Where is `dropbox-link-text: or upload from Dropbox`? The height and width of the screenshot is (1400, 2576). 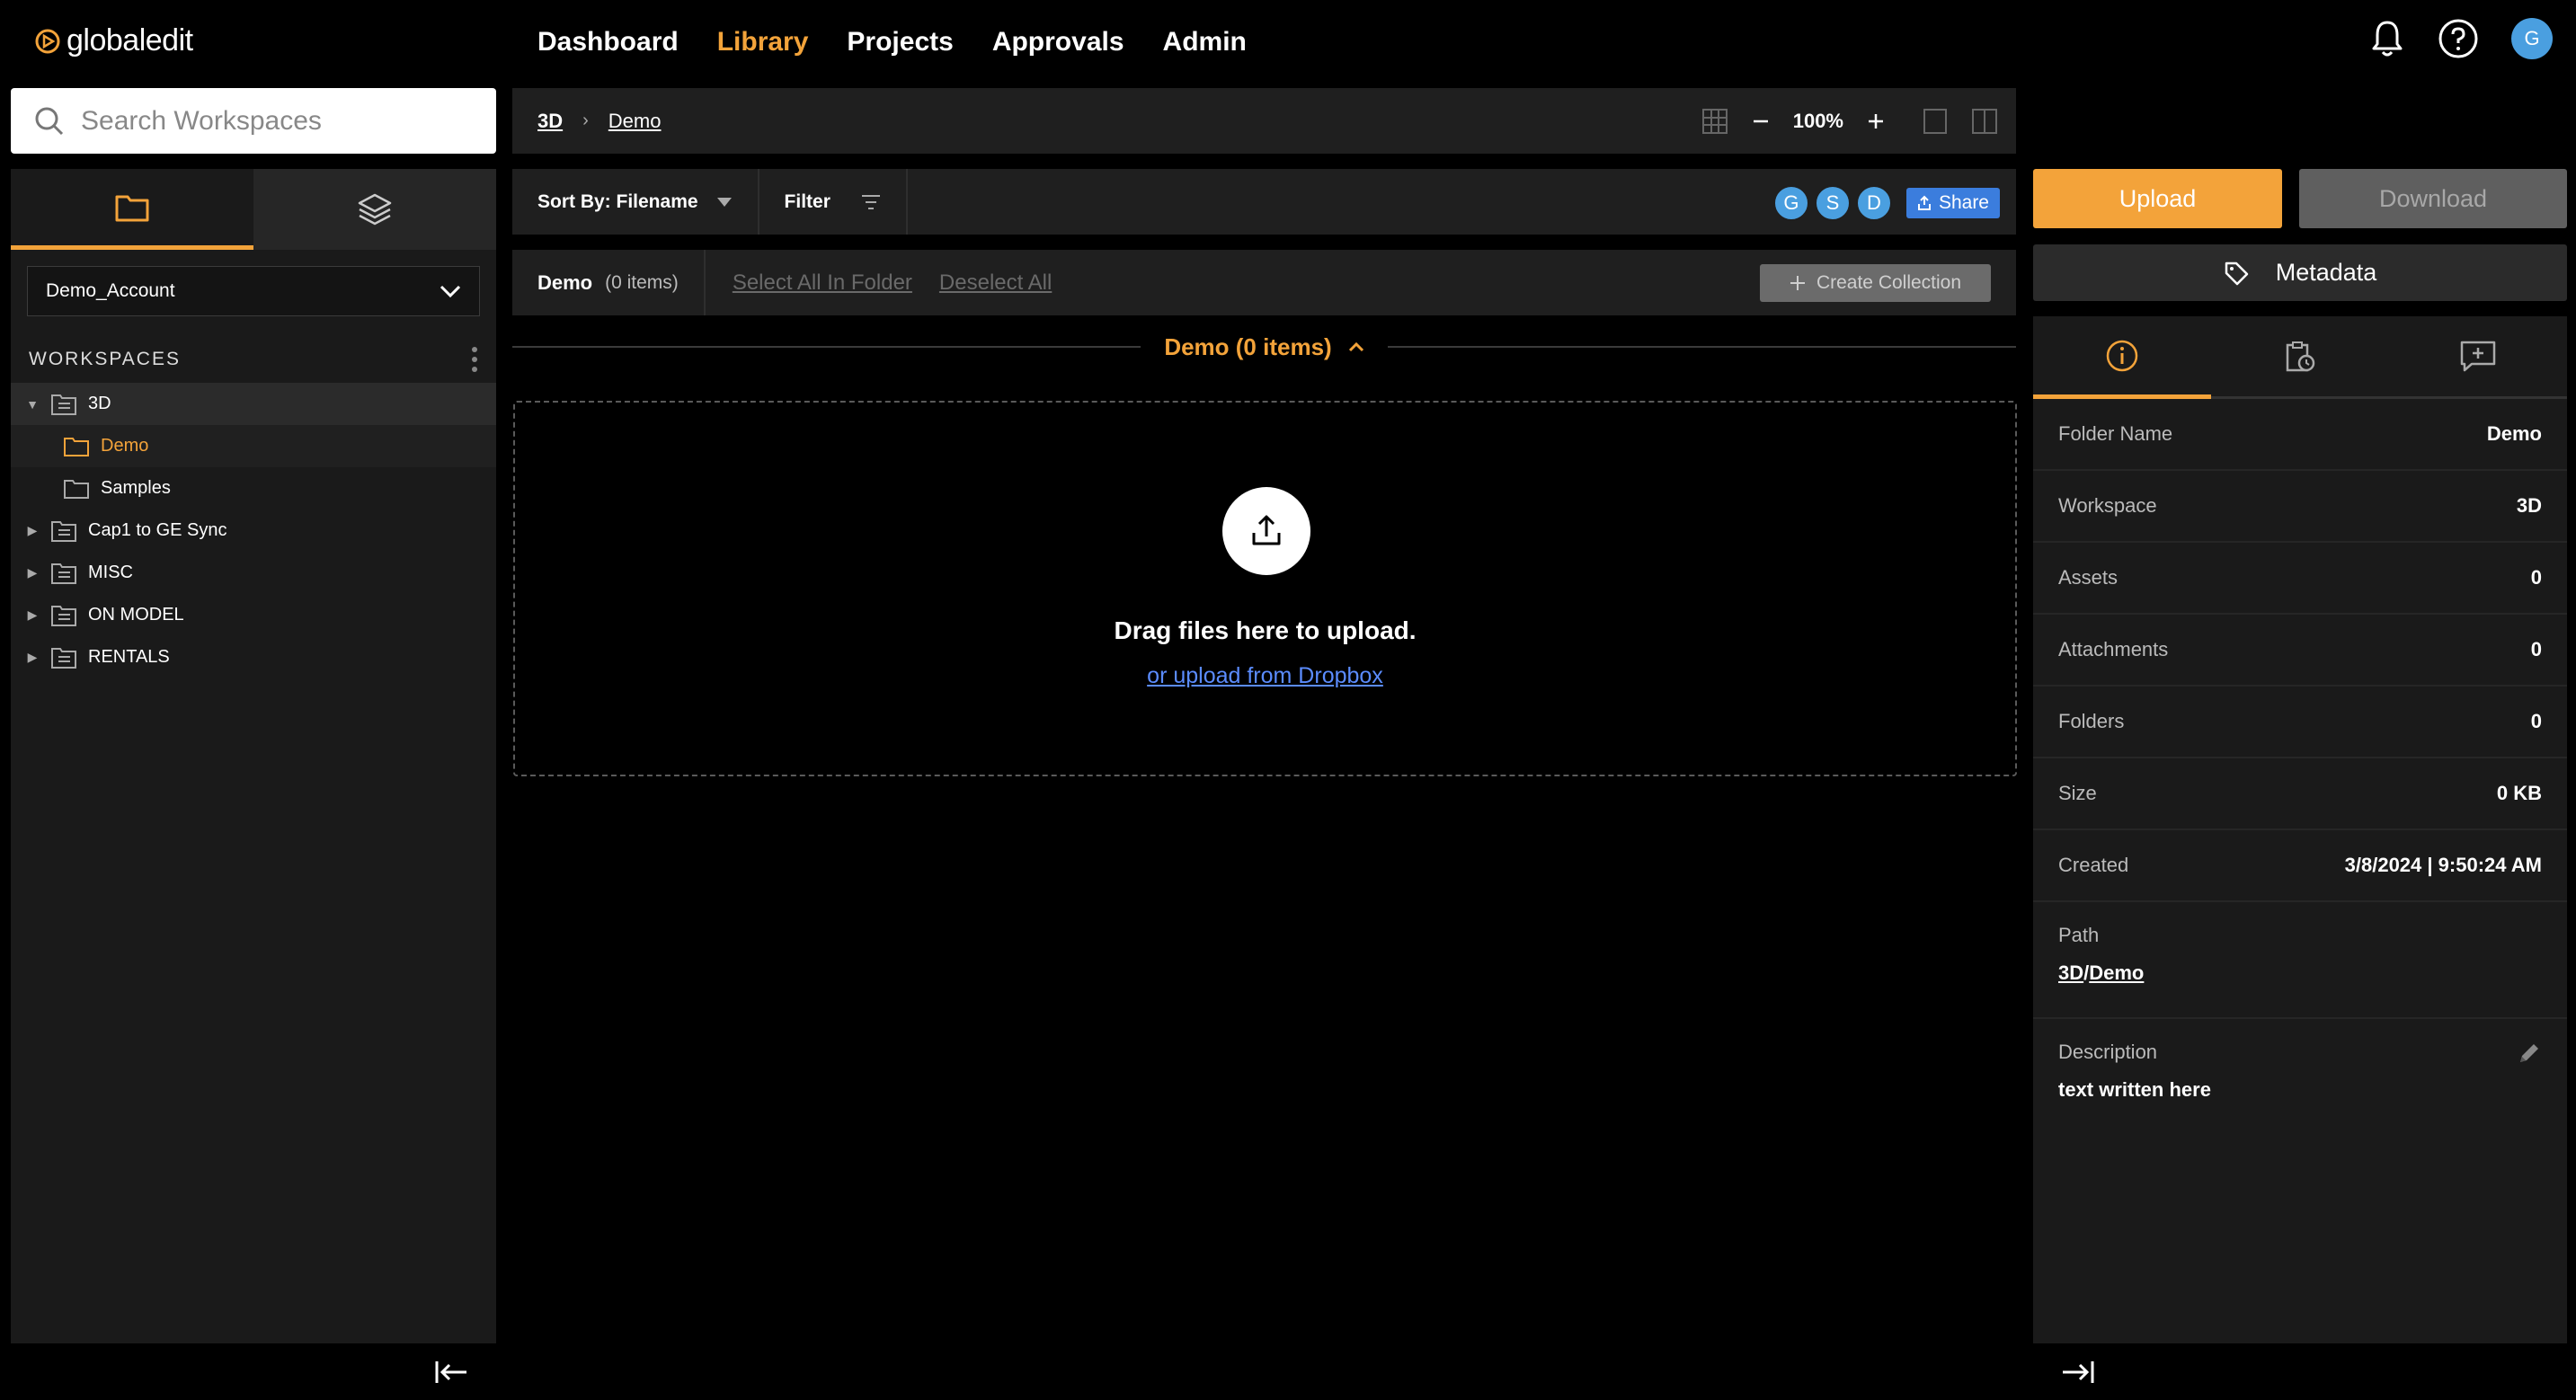
dropbox-link-text: or upload from Dropbox is located at coordinates (1265, 675).